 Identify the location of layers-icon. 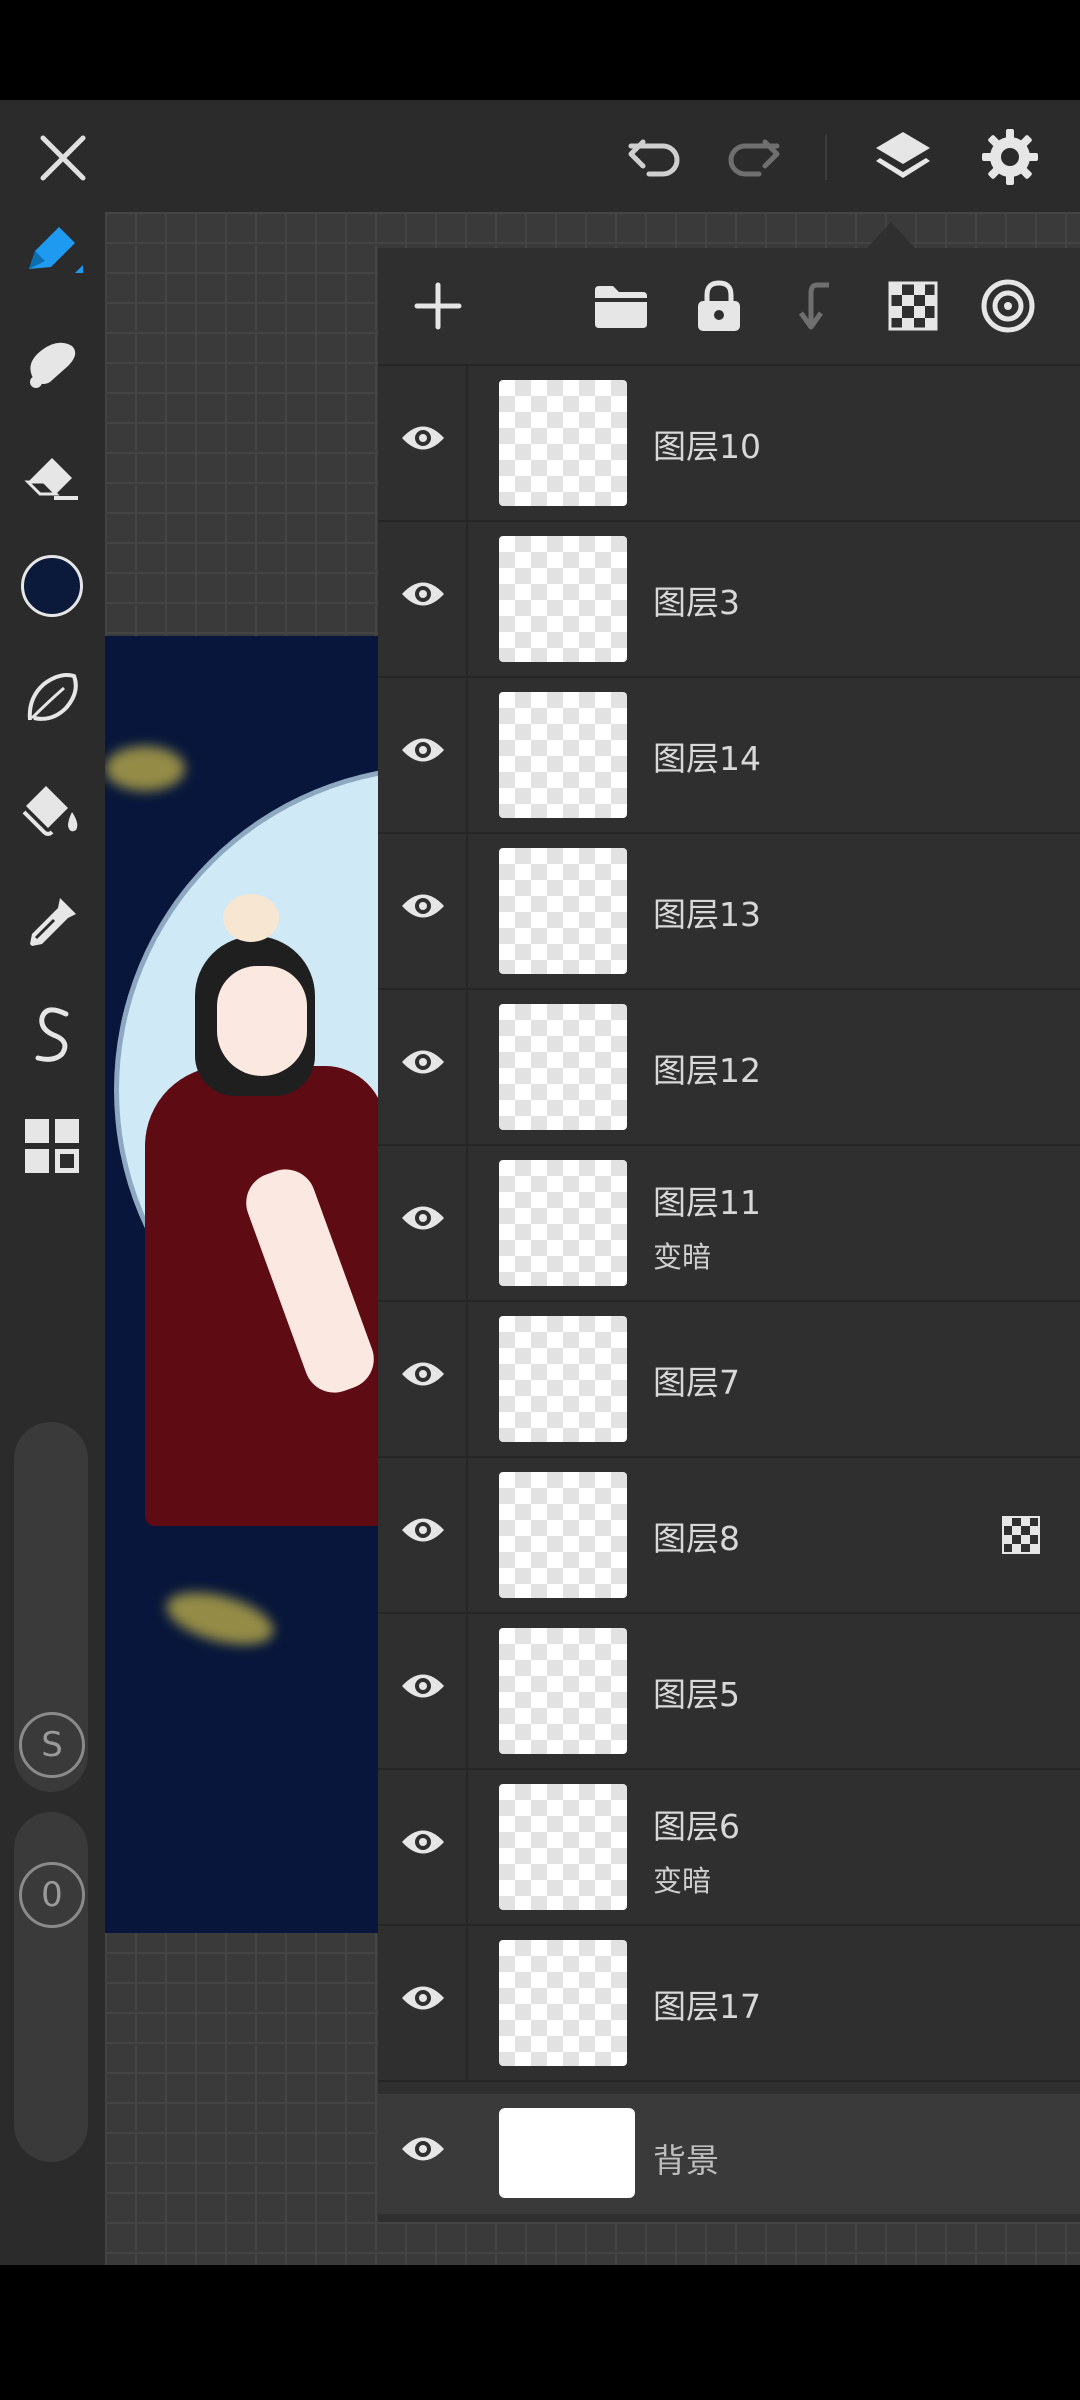
(903, 155).